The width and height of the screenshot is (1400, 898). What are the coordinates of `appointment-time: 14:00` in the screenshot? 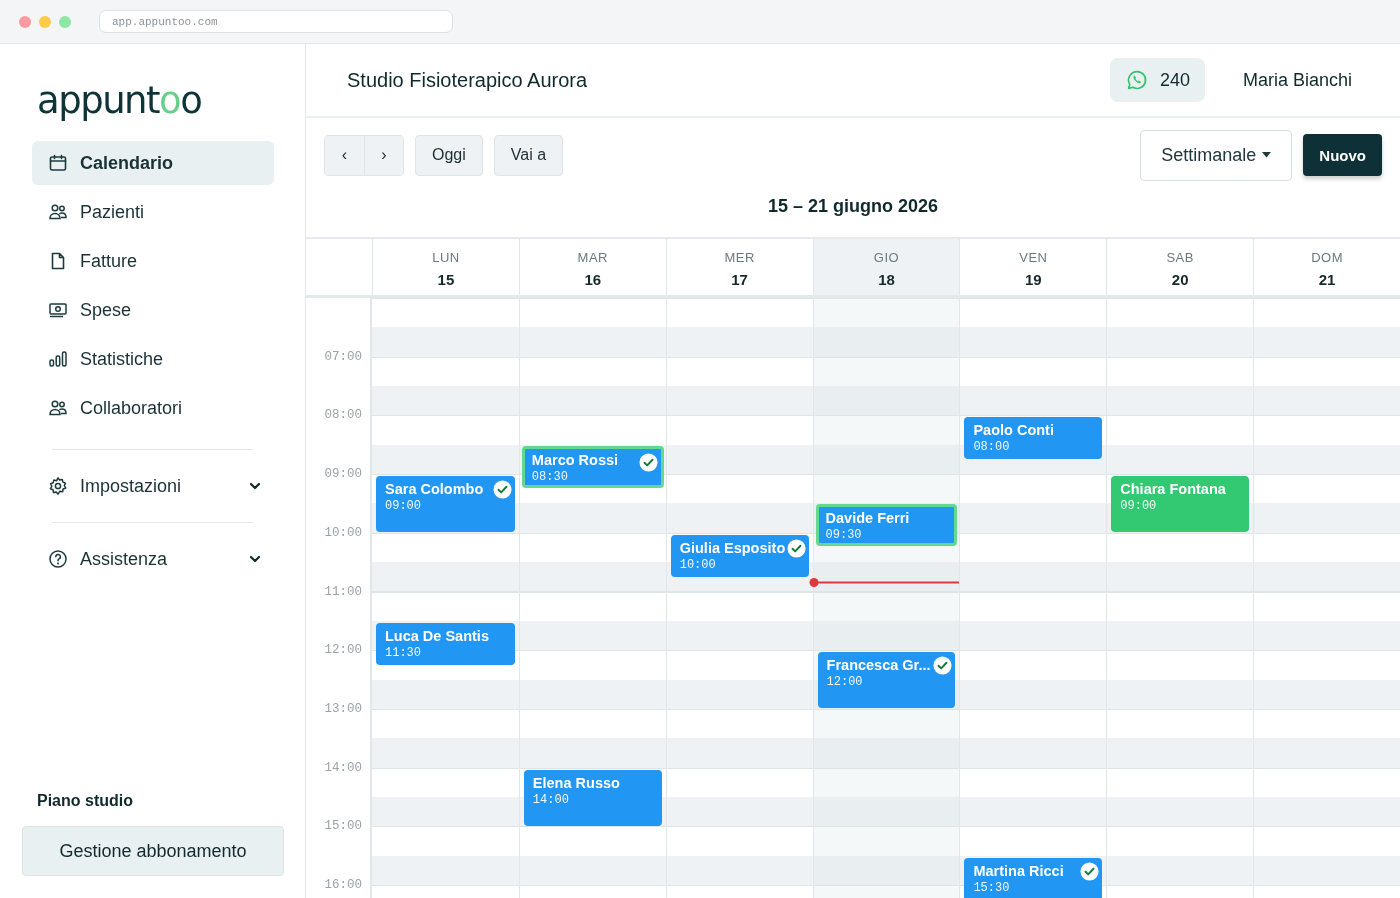 It's located at (550, 799).